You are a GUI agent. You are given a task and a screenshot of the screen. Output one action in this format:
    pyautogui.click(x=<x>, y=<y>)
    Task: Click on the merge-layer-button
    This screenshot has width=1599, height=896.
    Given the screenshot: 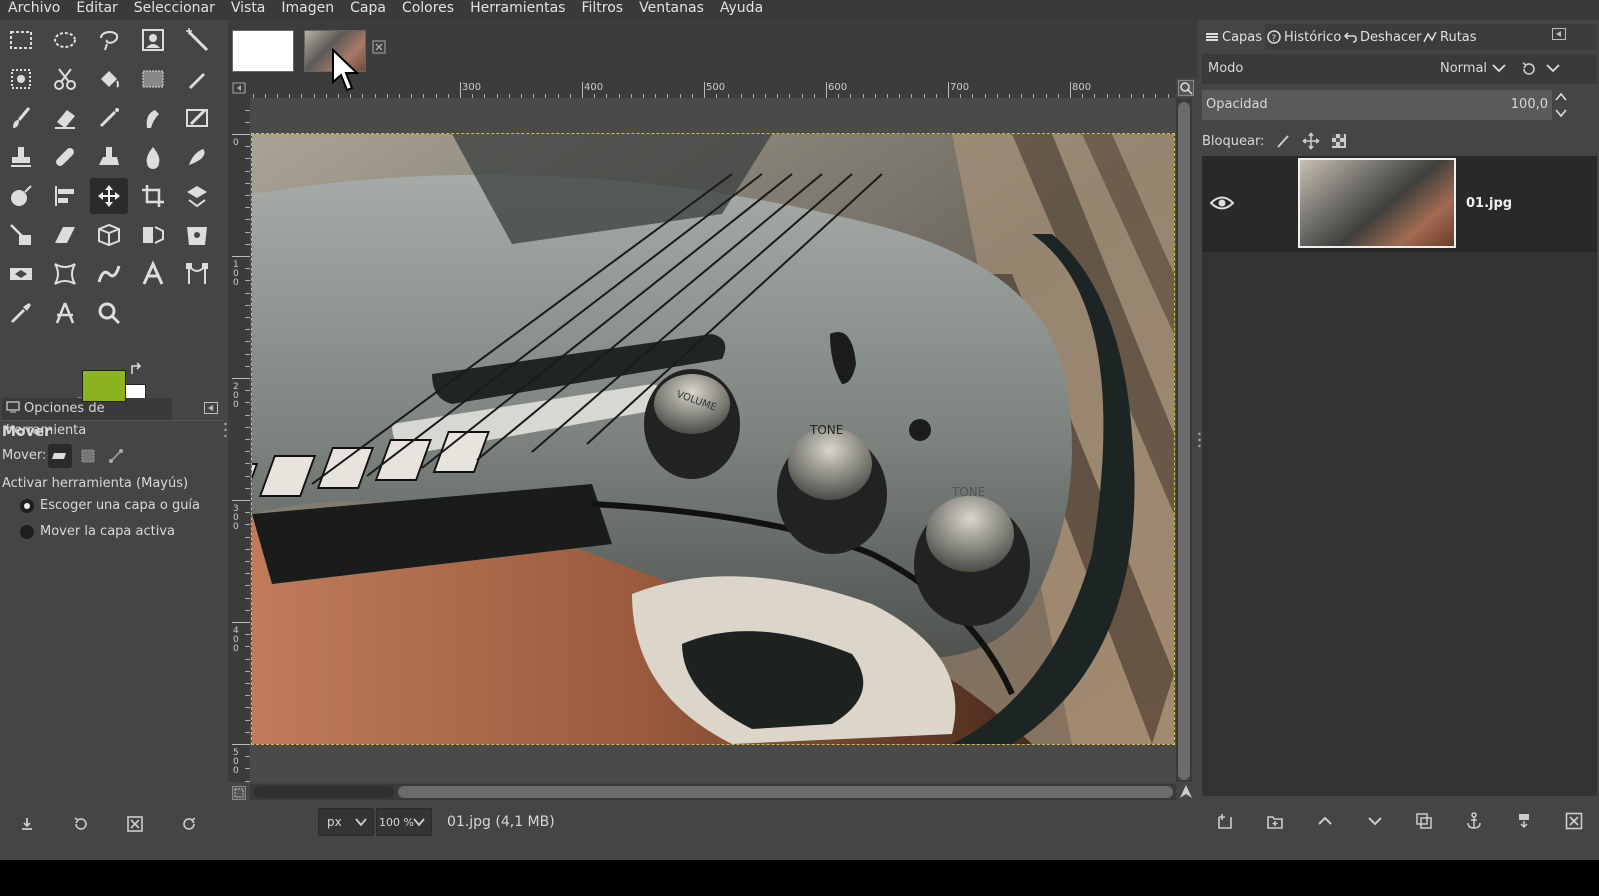 What is the action you would take?
    pyautogui.click(x=1524, y=821)
    